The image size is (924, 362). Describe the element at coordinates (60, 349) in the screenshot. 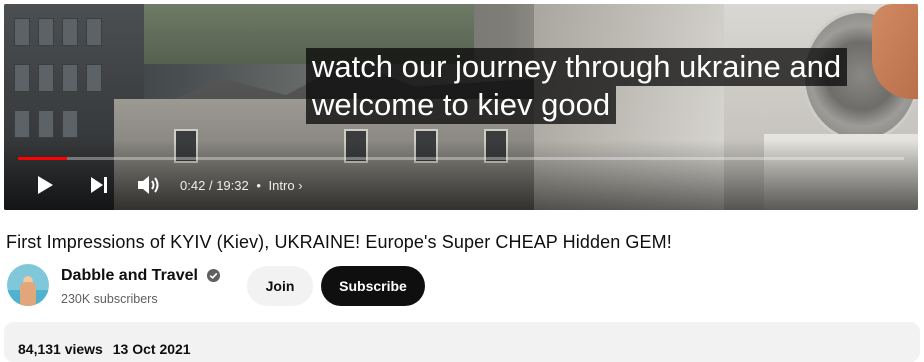

I see `view-count: 84,131 views` at that location.